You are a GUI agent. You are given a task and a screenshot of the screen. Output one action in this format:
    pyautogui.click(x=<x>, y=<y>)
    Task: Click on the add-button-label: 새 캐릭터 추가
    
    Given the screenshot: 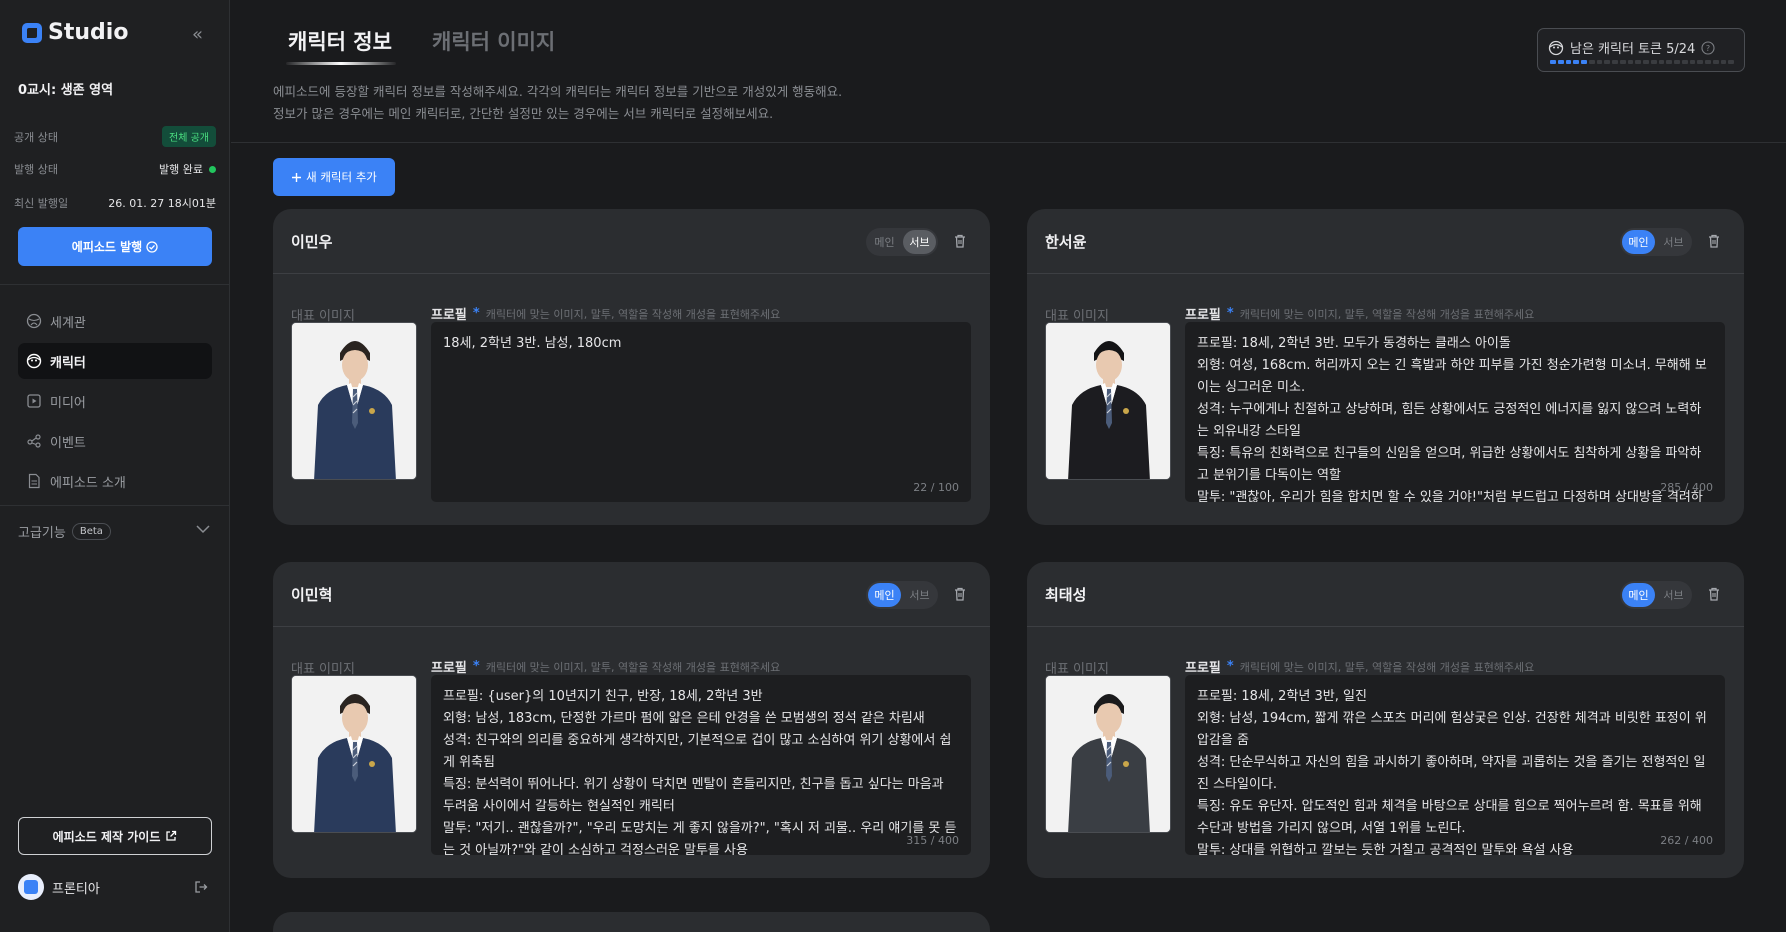 What is the action you would take?
    pyautogui.click(x=341, y=177)
    